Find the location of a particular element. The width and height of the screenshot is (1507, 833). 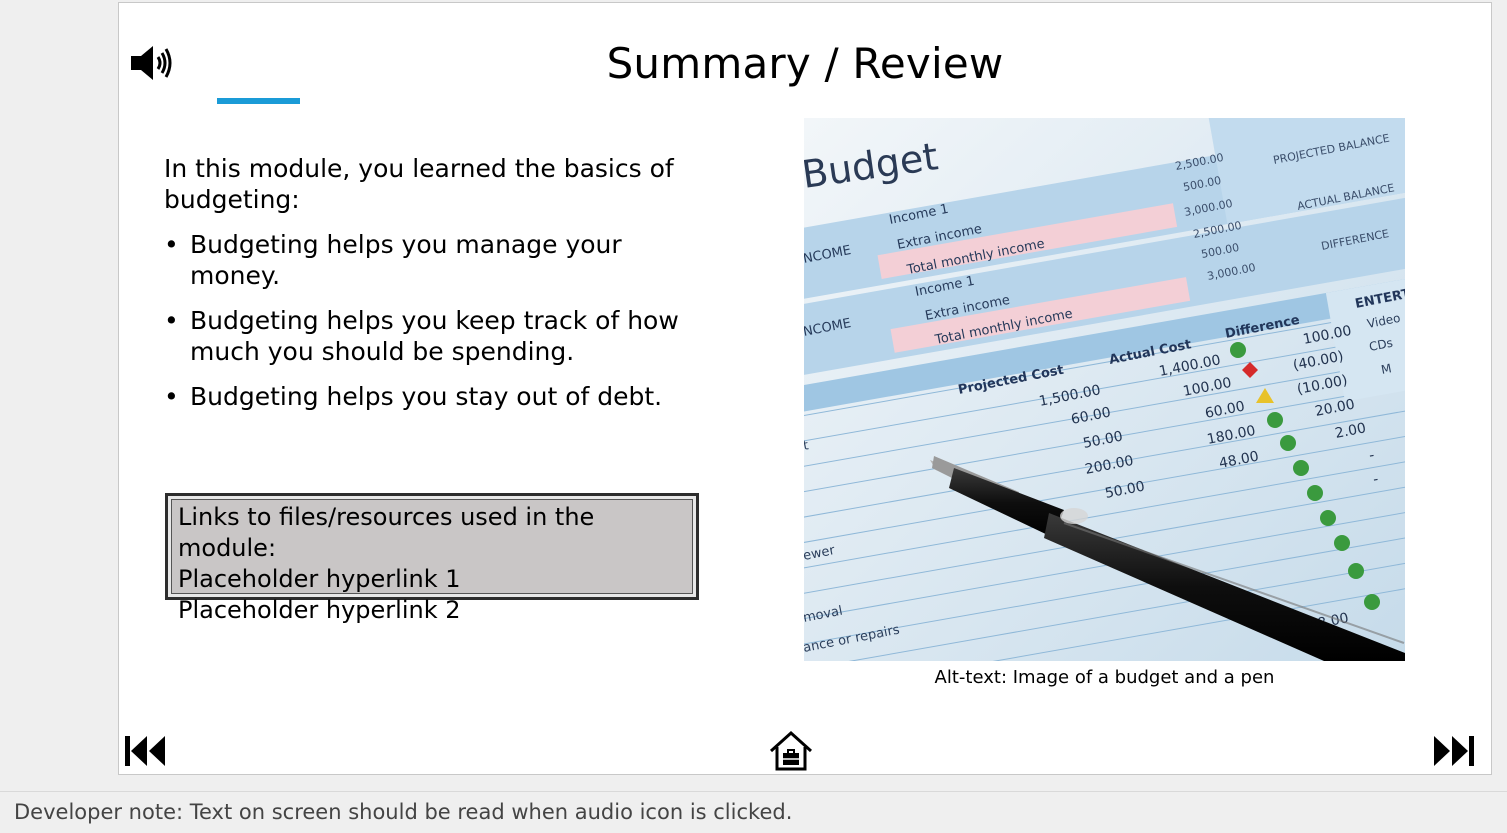

list-item: • Budgeting helps you stay out of debt. is located at coordinates (413, 396).